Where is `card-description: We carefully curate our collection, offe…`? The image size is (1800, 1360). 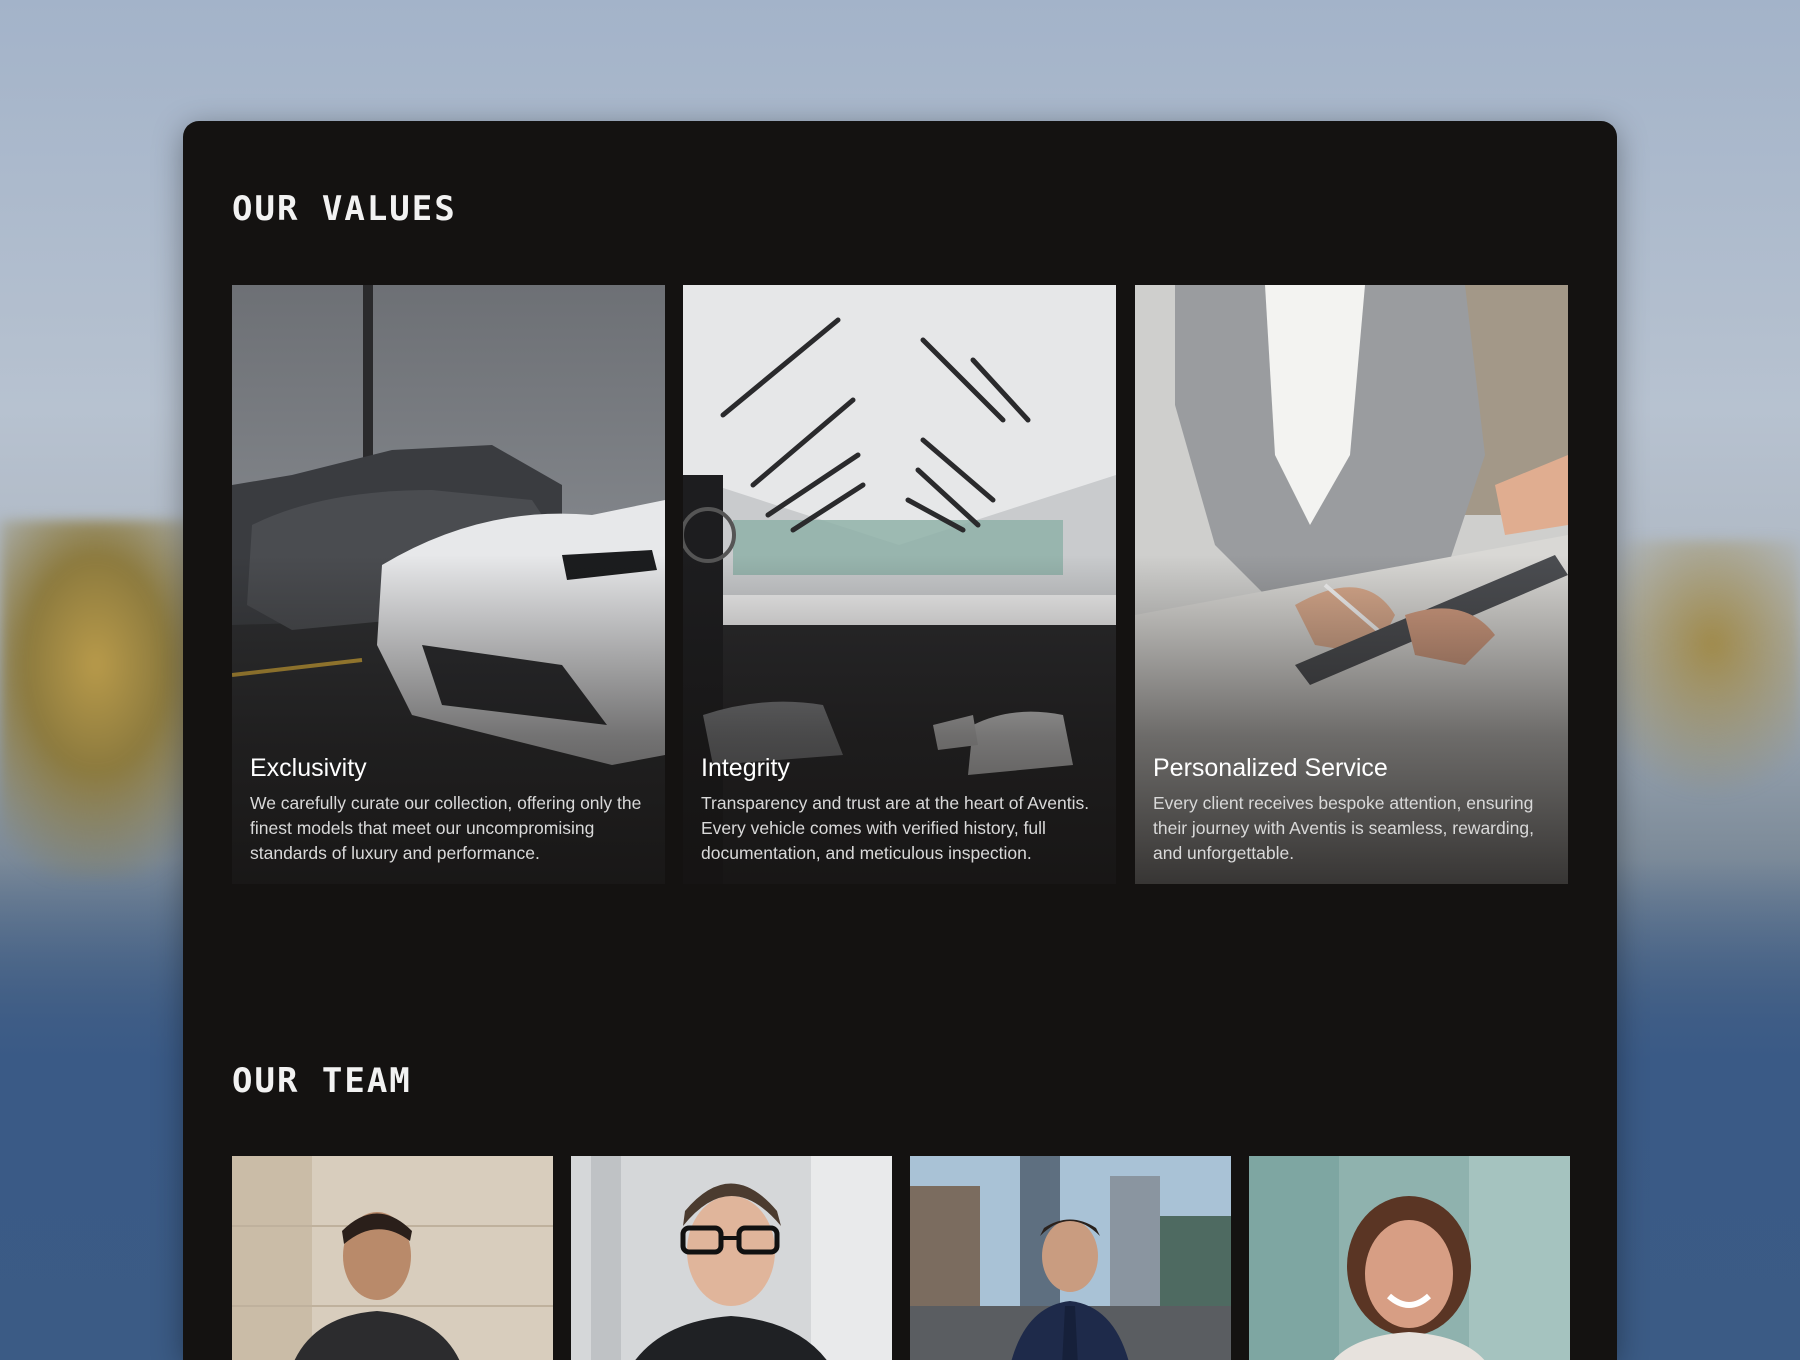 card-description: We carefully curate our collection, offe… is located at coordinates (446, 828).